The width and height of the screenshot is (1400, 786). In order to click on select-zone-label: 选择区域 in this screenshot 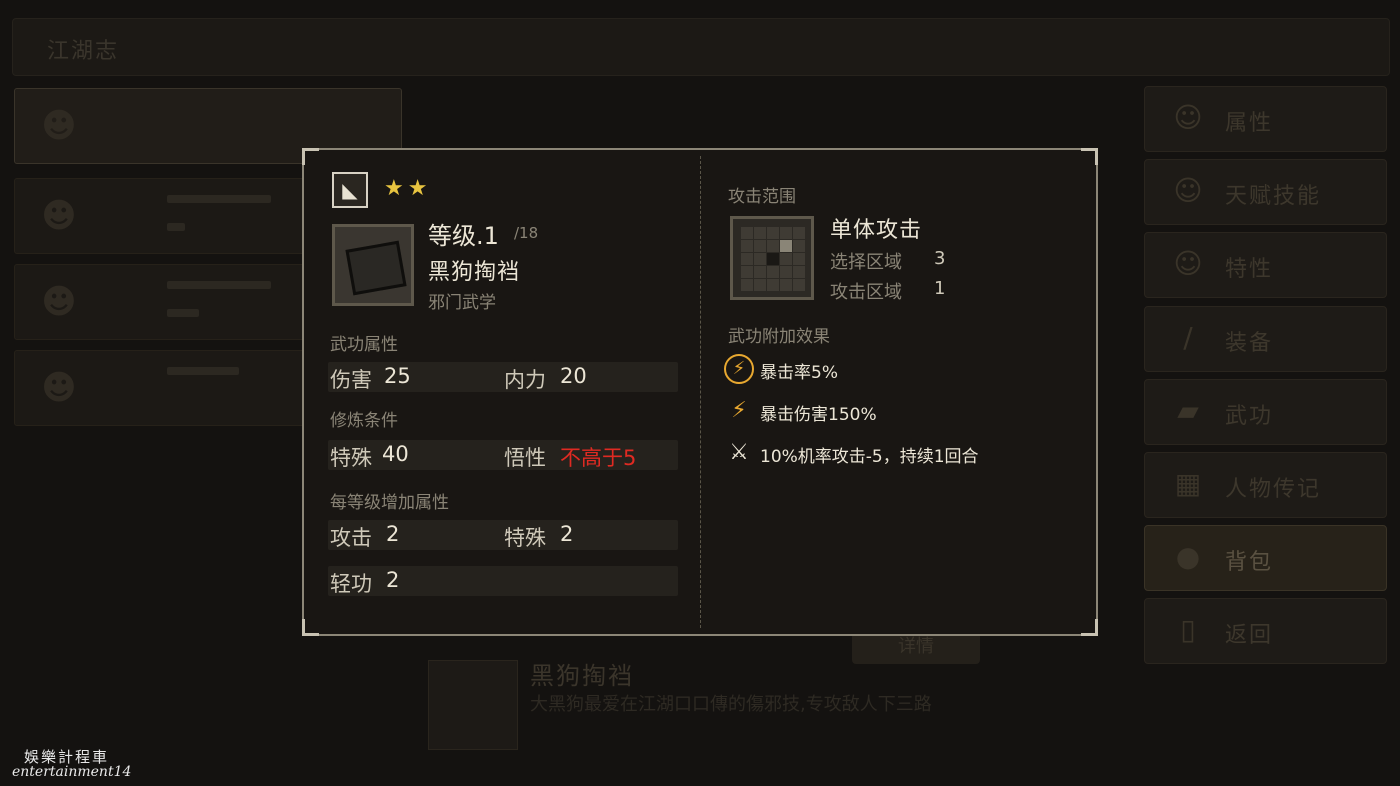, I will do `click(866, 262)`.